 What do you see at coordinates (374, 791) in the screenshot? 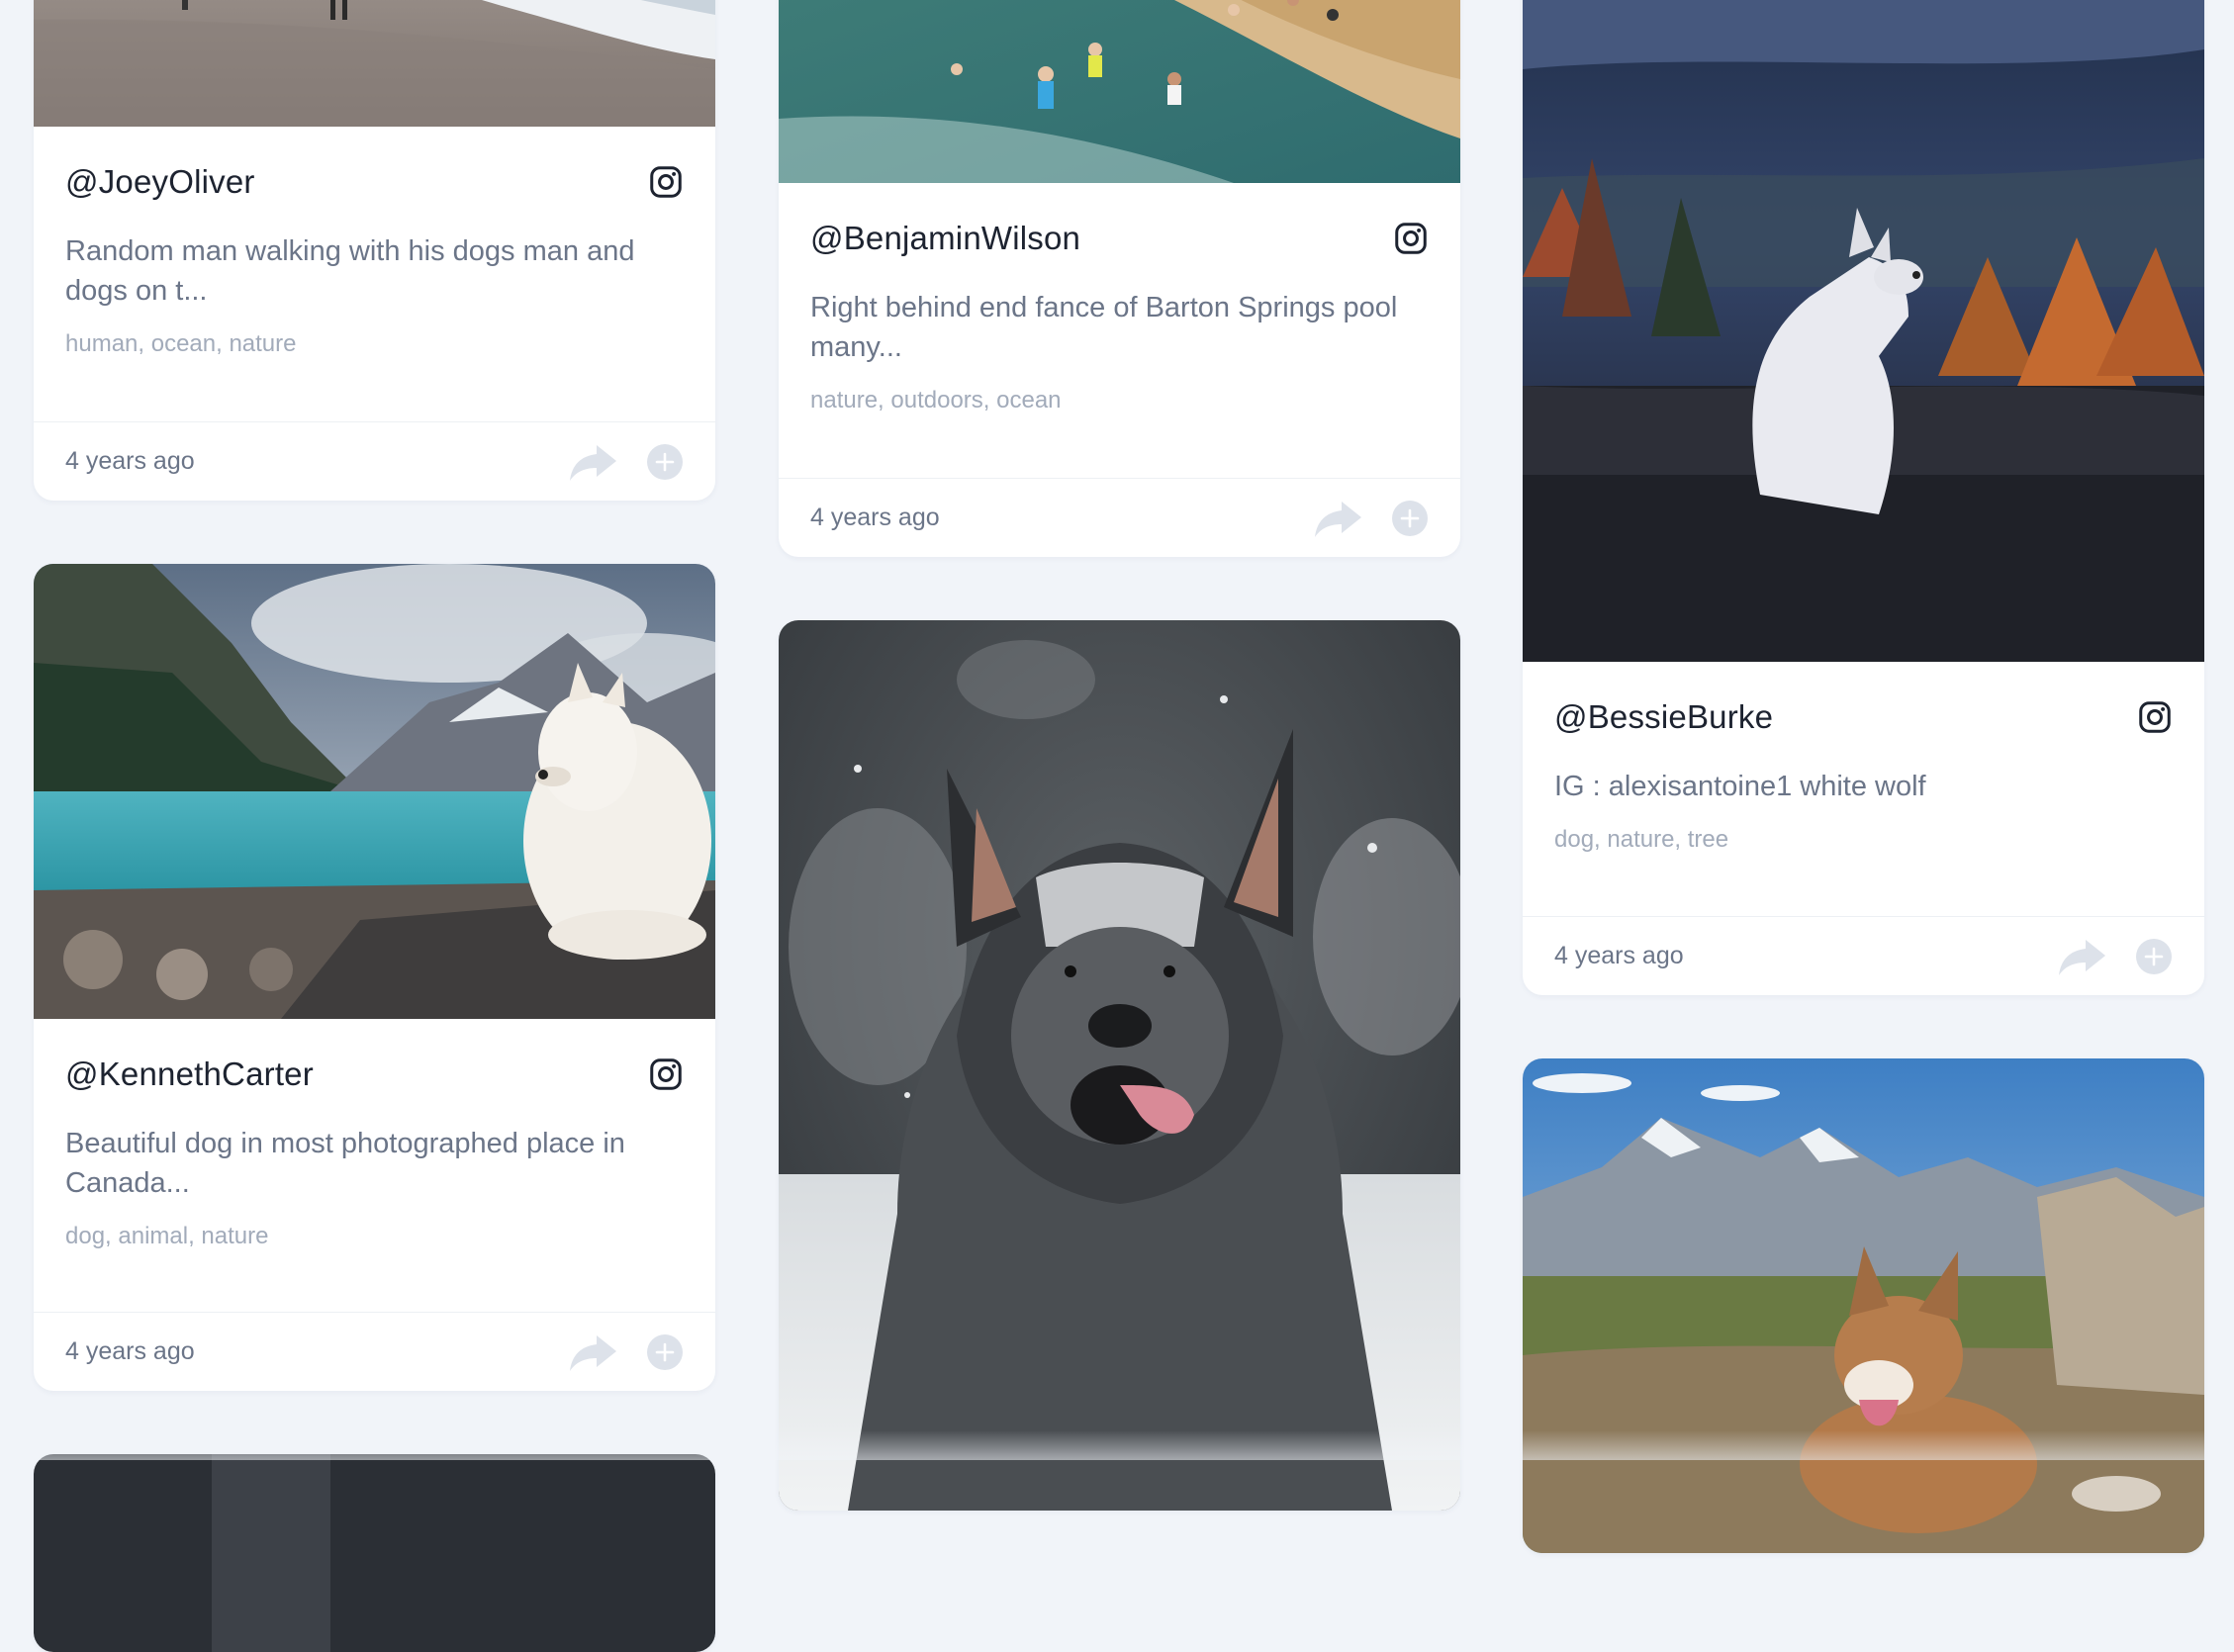
I see `post-photo-lake-louise` at bounding box center [374, 791].